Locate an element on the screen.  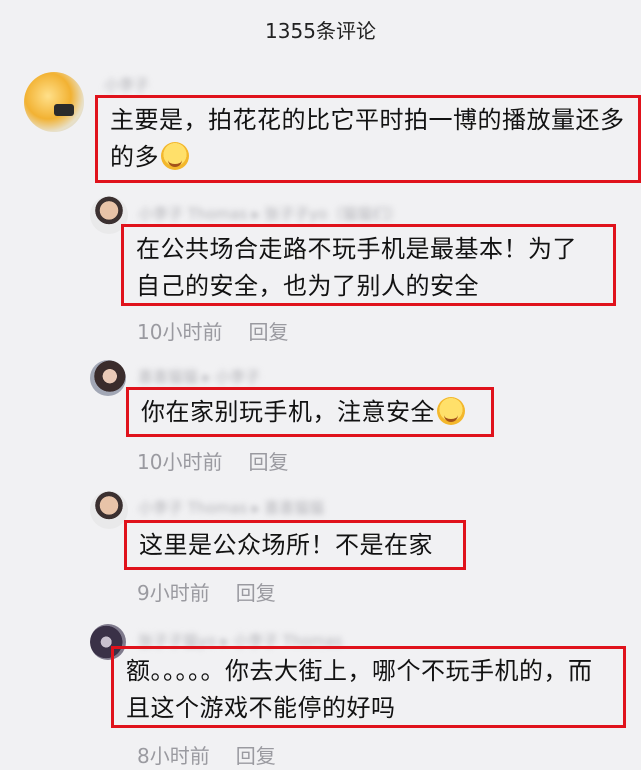
comment-meta: 9小时前 回复 is located at coordinates (206, 591).